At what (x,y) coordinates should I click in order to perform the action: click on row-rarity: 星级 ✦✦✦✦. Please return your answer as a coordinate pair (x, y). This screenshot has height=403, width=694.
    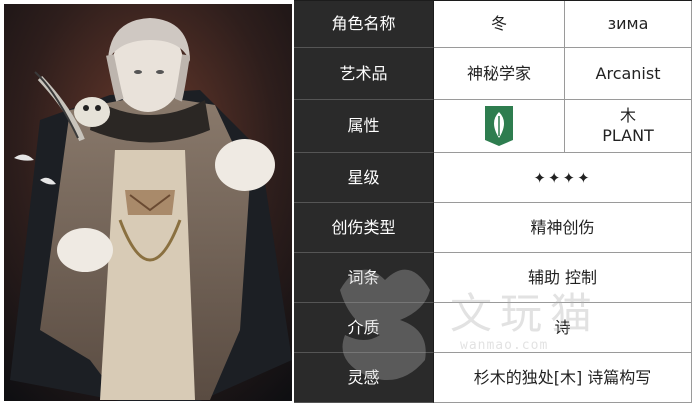
    Looking at the image, I should click on (493, 178).